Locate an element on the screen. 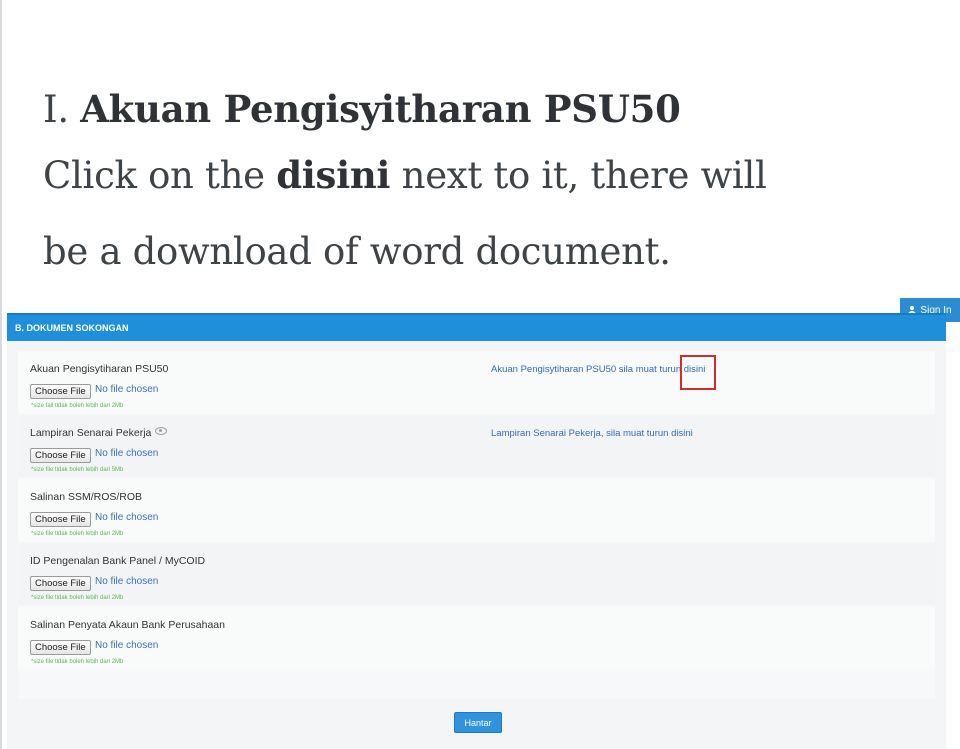 This screenshot has height=749, width=960. highlight-box is located at coordinates (698, 372).